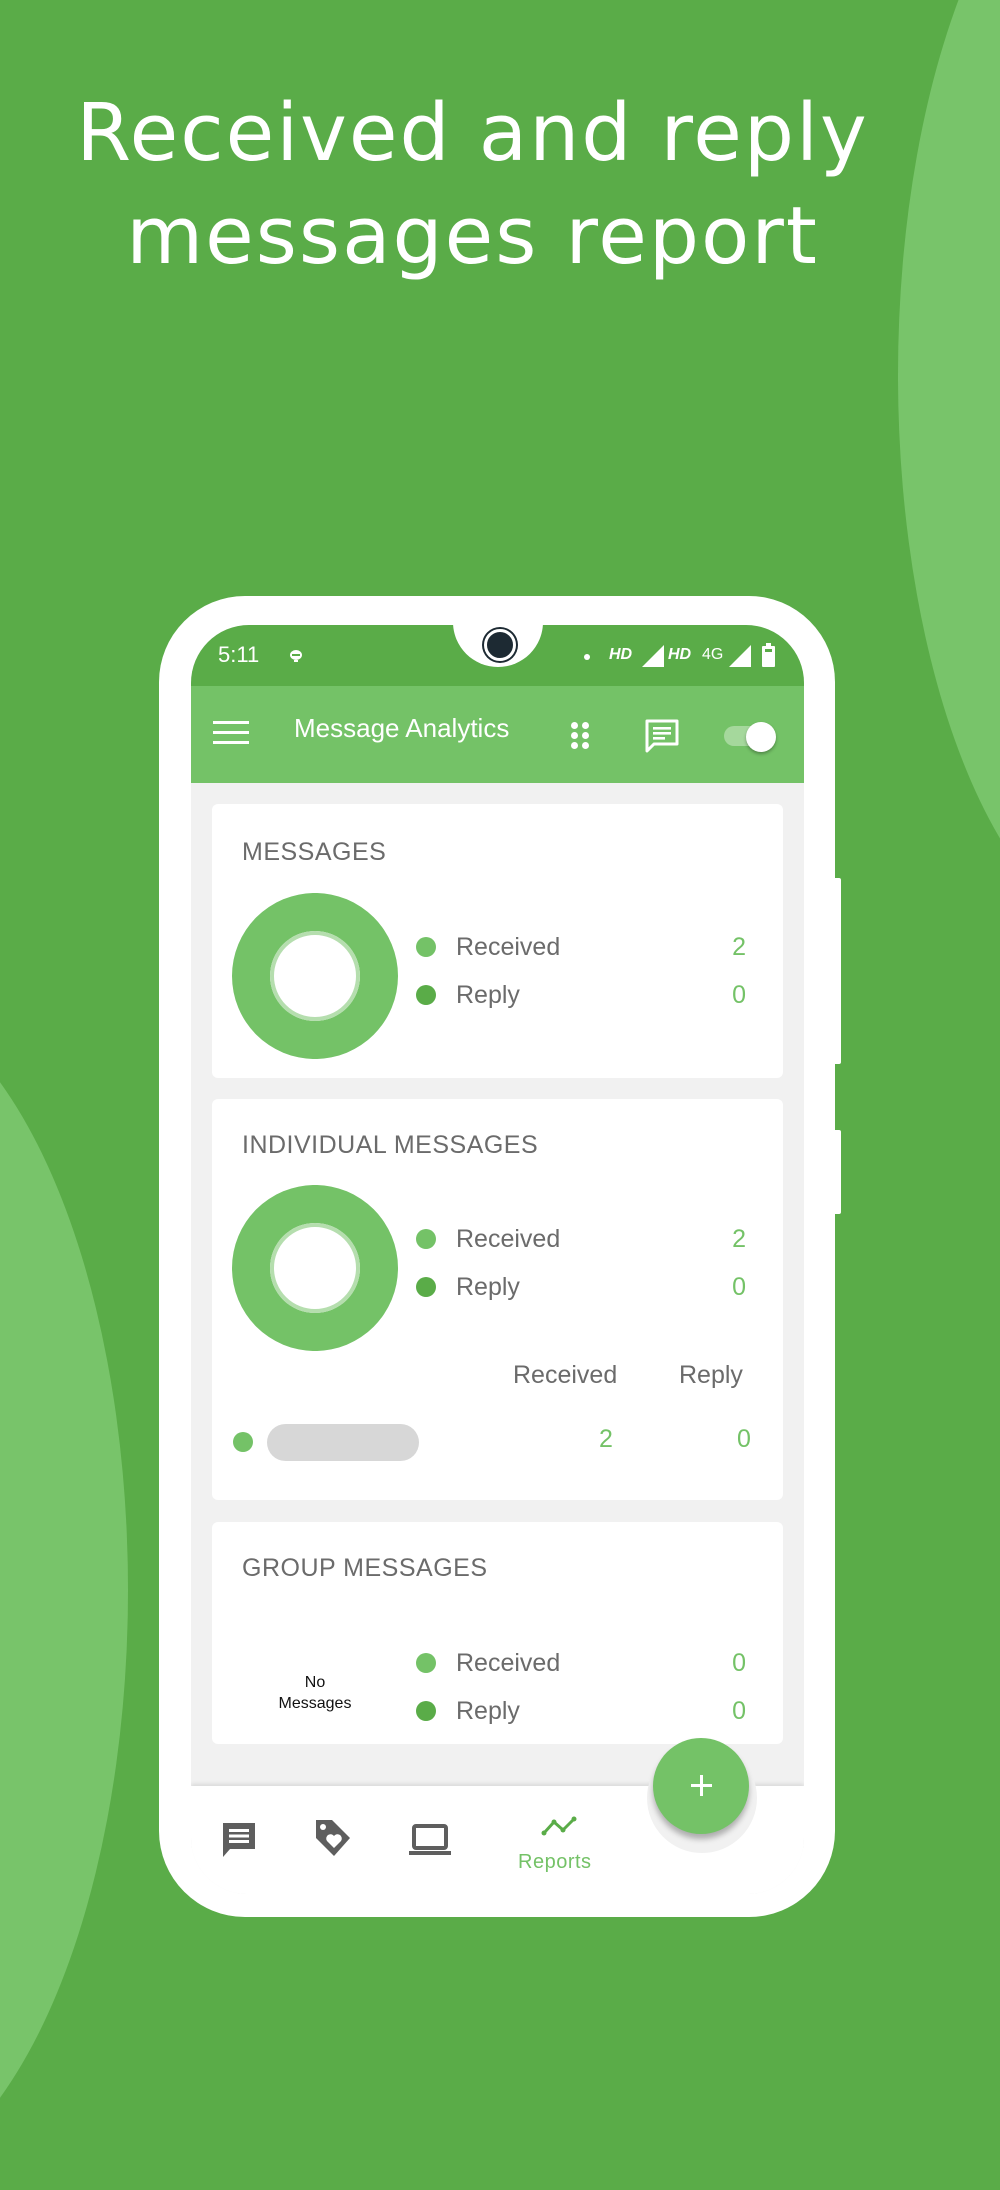  Describe the element at coordinates (768, 655) in the screenshot. I see `battery-icon` at that location.